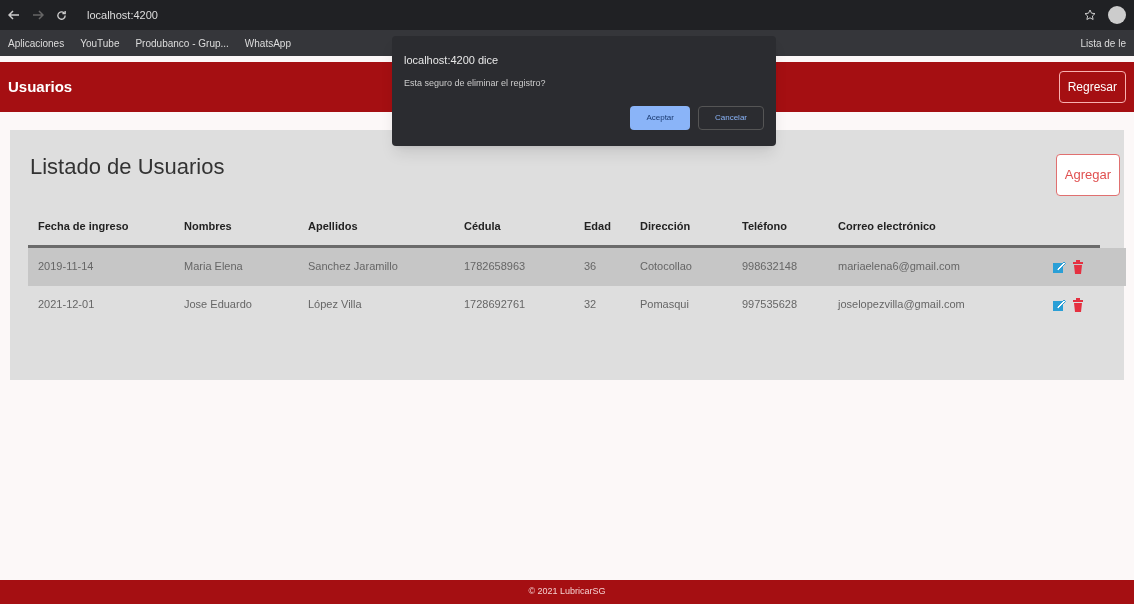 The image size is (1134, 604). I want to click on dialog-title: localhost:4200 dice, so click(452, 60).